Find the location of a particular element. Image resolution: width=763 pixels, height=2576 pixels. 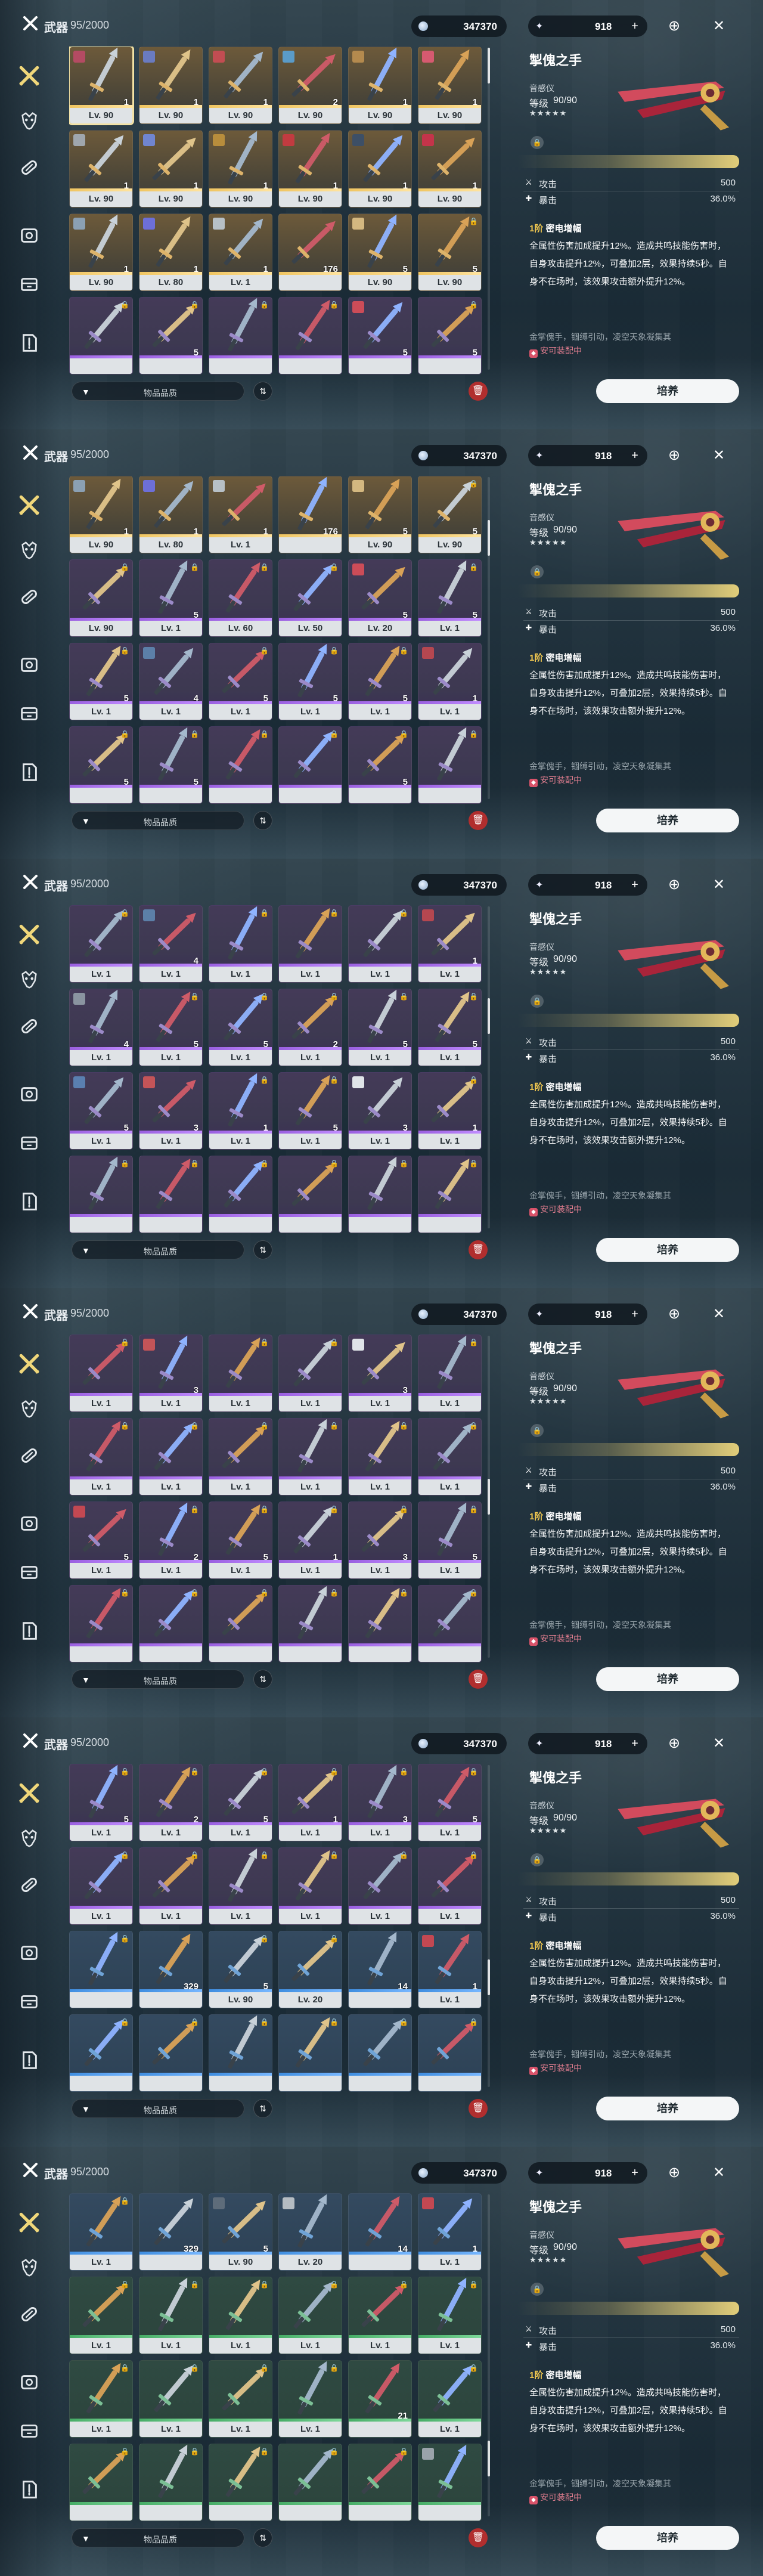

weapon-card: 4 Lv. 1 is located at coordinates (101, 1027).